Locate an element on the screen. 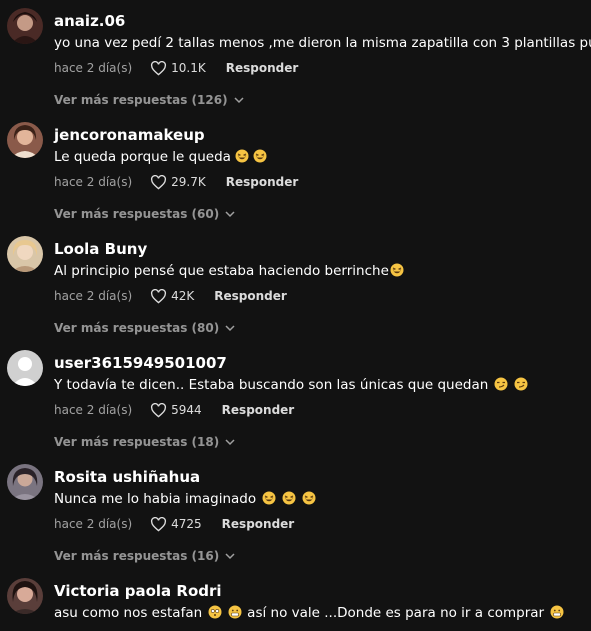 The image size is (591, 631). flushed-emoji-icon is located at coordinates (215, 612).